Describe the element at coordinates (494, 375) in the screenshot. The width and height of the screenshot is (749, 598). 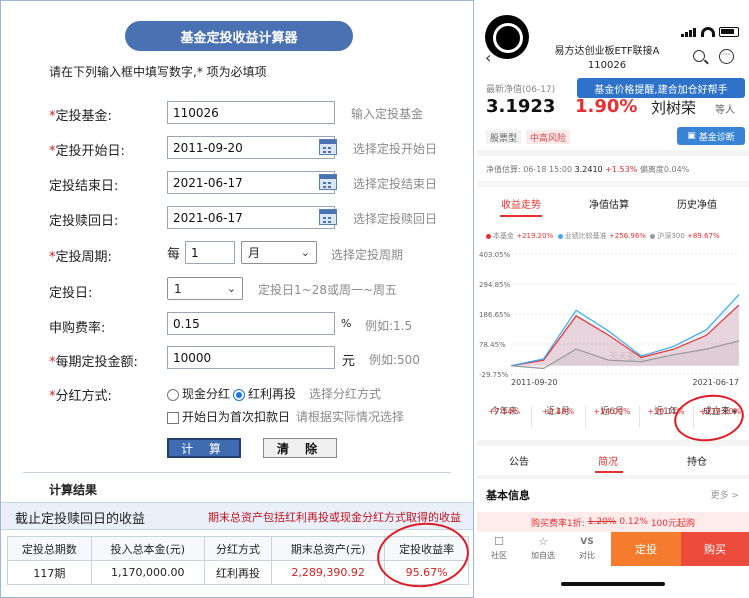
I see `y-tick-label: -29.75%` at that location.